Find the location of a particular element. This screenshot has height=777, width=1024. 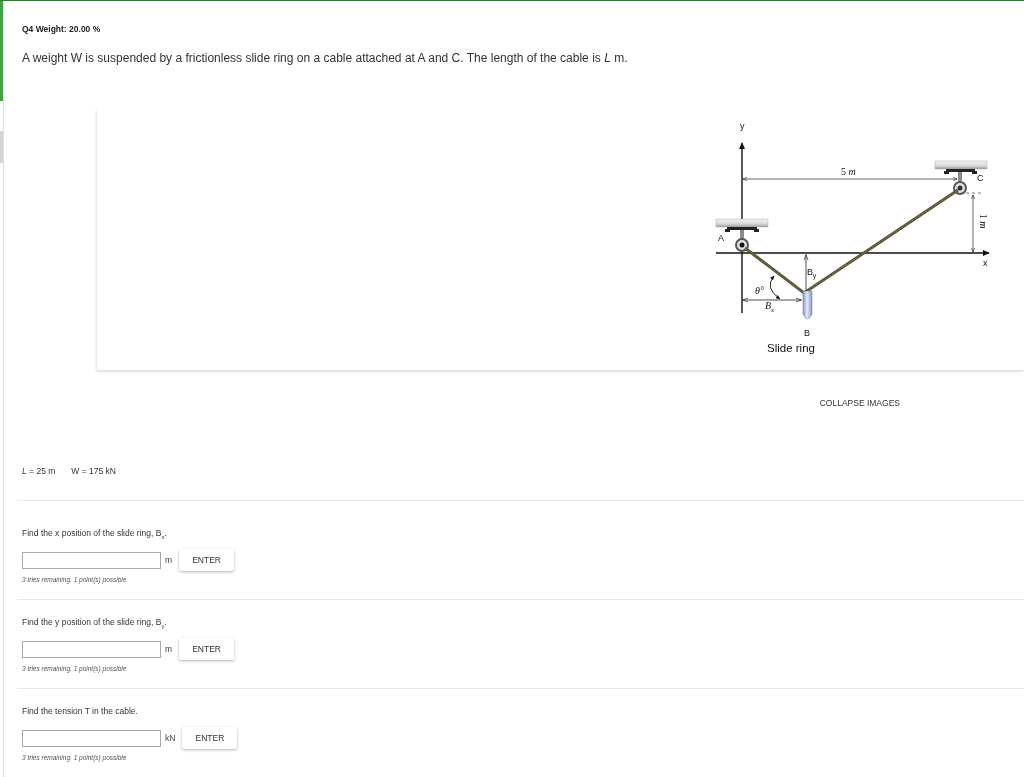

question-weight: Q4 Weight: 20.00 % is located at coordinates (62, 29).